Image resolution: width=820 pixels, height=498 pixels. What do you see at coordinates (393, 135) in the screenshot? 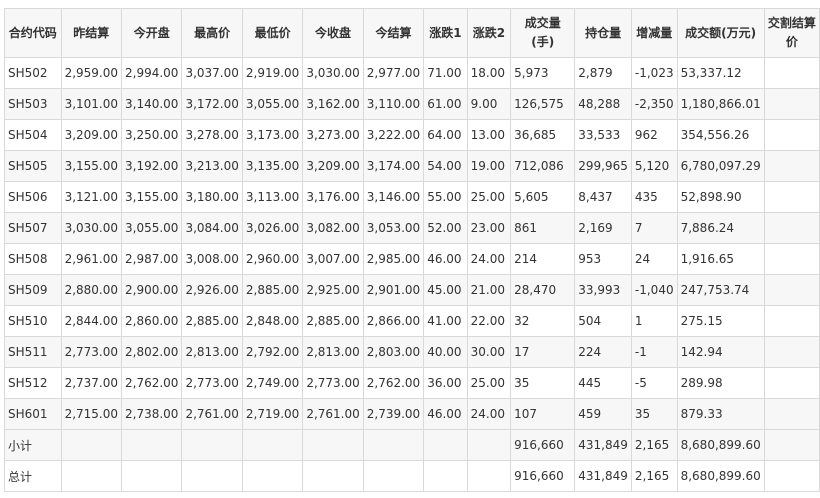
I see `table-cell: 3,222.00` at bounding box center [393, 135].